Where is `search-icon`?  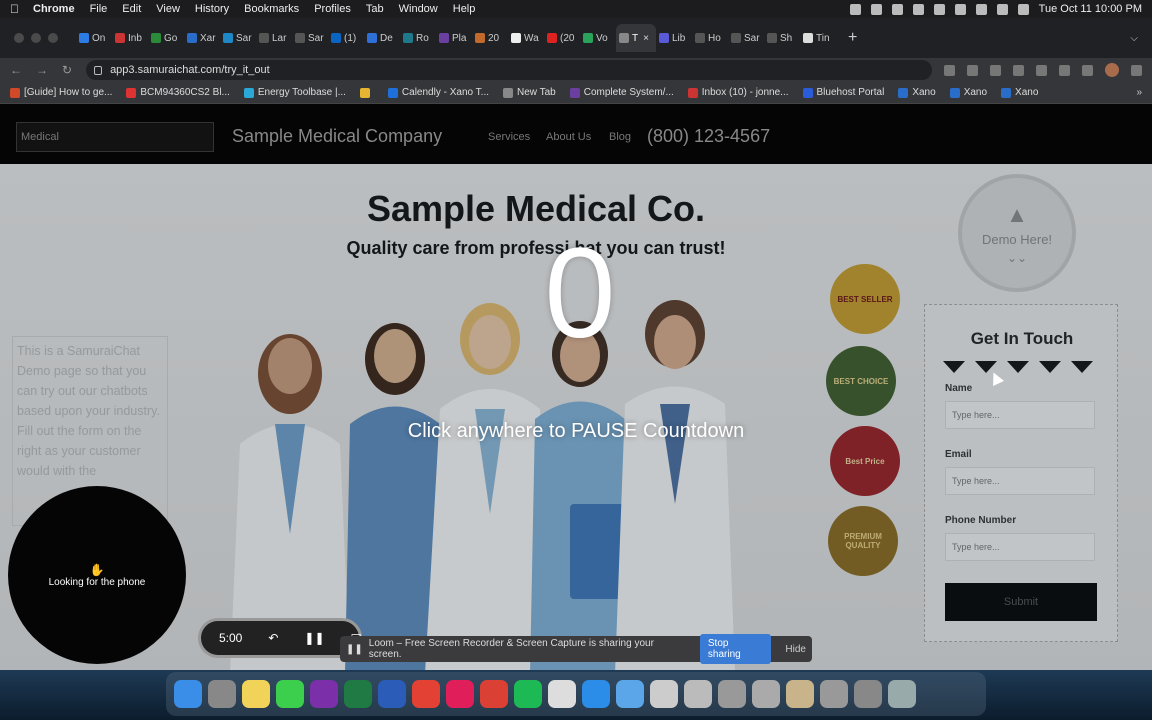 search-icon is located at coordinates (1002, 9).